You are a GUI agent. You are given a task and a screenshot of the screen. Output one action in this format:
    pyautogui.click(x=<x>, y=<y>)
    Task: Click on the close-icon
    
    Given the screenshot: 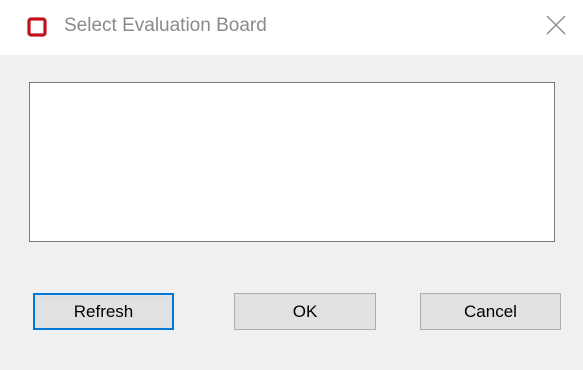 What is the action you would take?
    pyautogui.click(x=556, y=27)
    